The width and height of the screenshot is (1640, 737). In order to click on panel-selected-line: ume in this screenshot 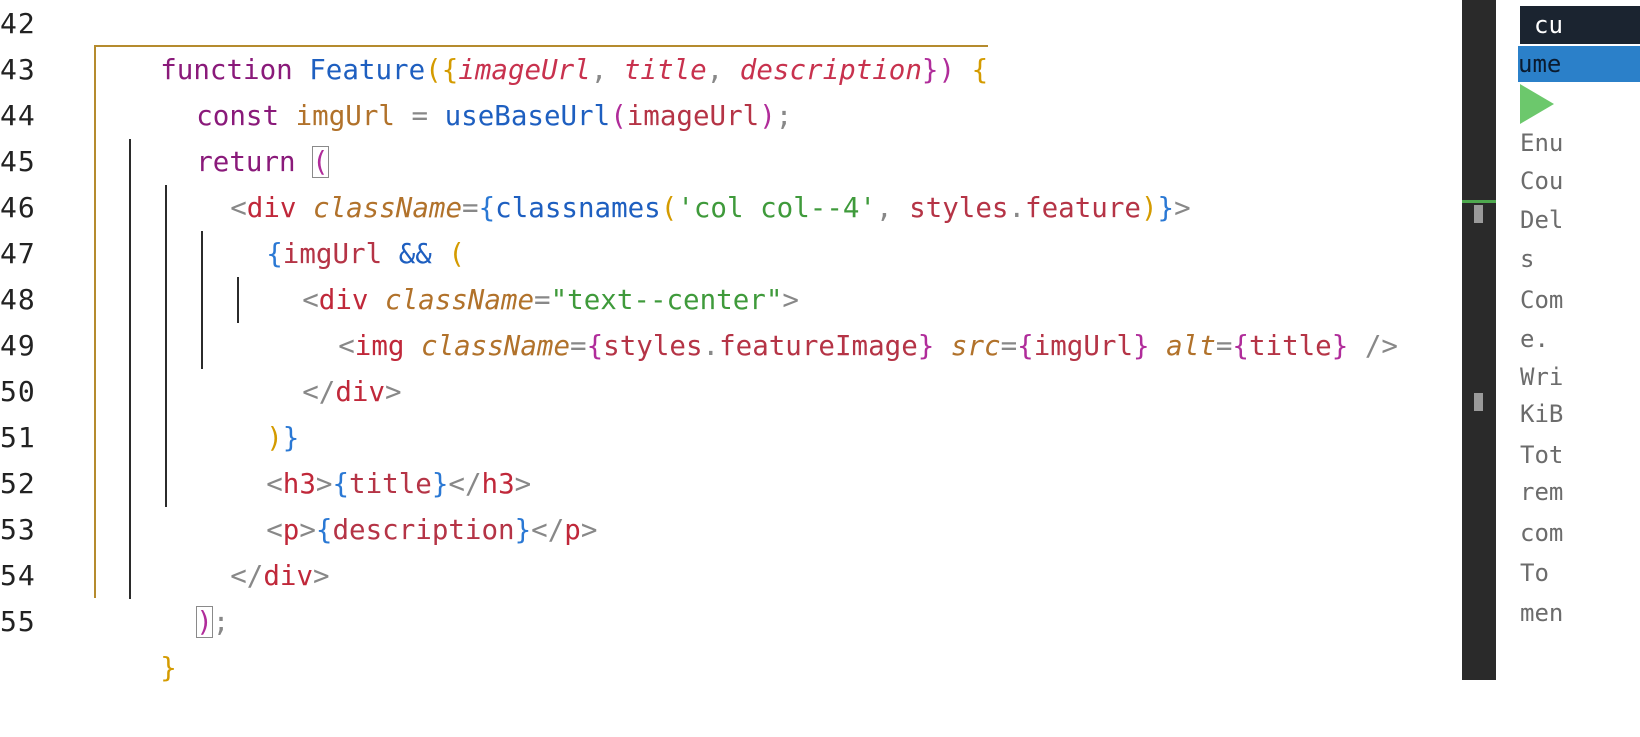, I will do `click(1579, 64)`.